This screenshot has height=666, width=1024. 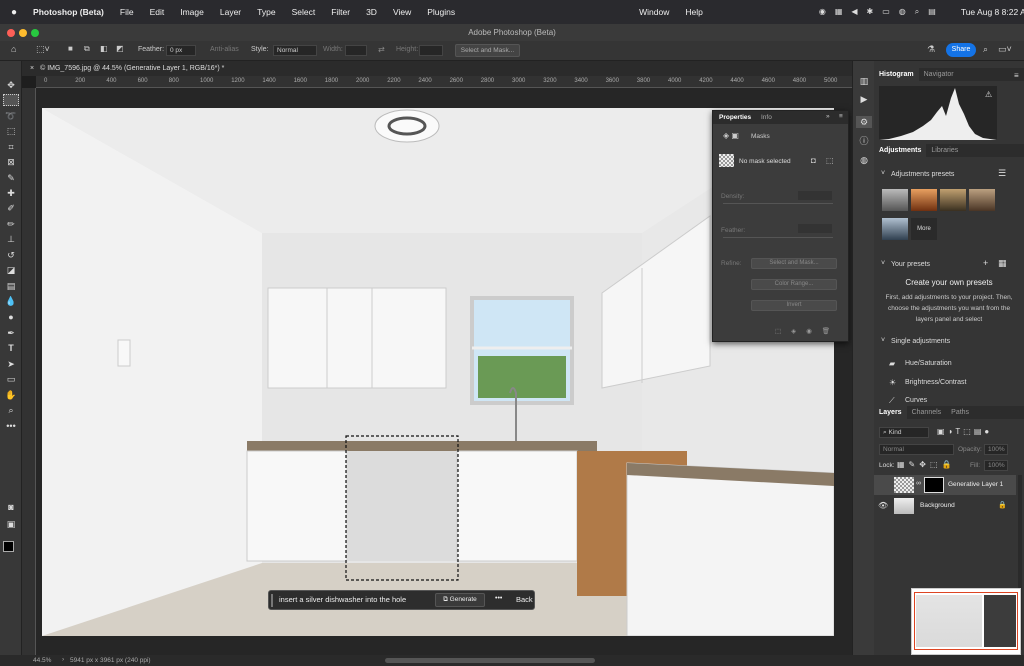 What do you see at coordinates (224, 49) in the screenshot?
I see `antialias-checkbox: Anti-alias` at bounding box center [224, 49].